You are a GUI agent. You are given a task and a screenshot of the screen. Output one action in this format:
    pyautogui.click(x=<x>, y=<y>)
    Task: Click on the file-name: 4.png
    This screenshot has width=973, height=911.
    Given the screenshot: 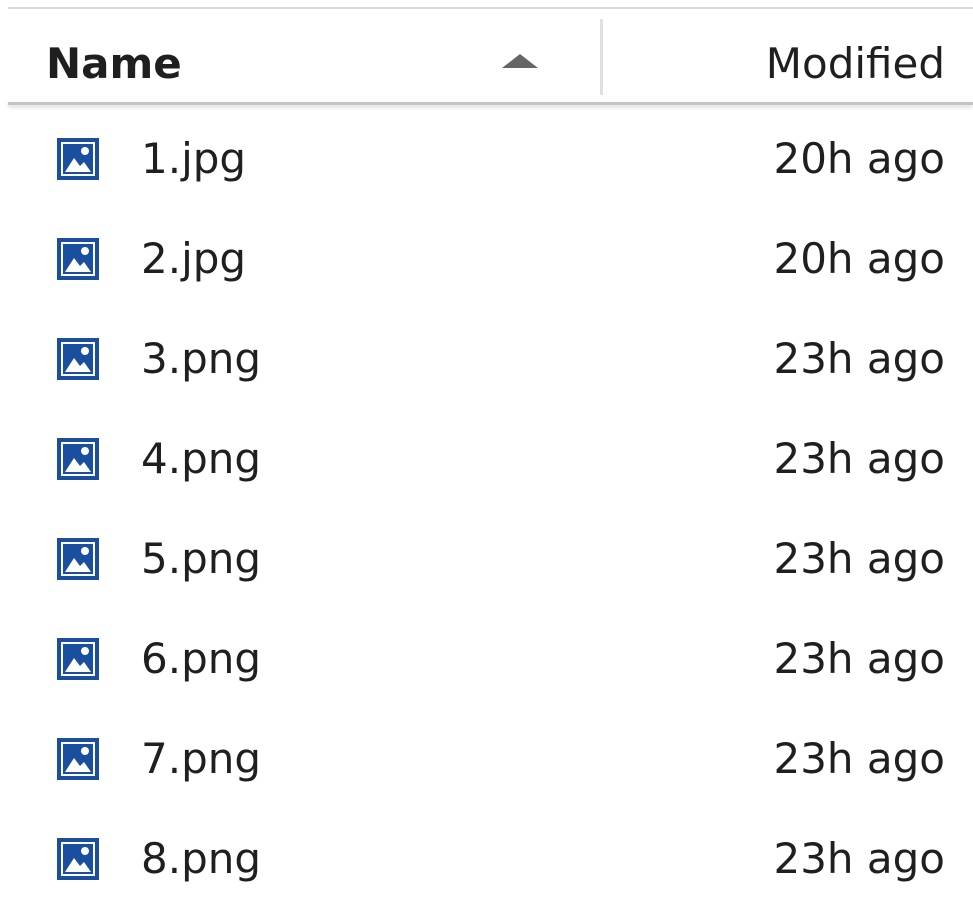 What is the action you would take?
    pyautogui.click(x=201, y=458)
    